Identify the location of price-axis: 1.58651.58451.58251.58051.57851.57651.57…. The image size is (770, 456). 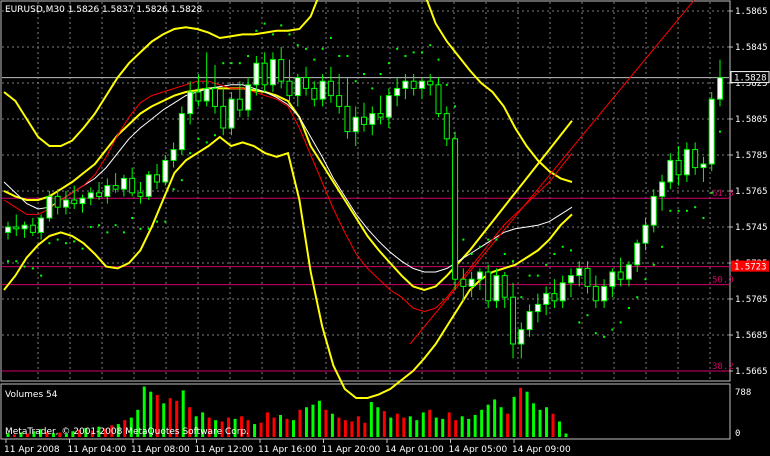
(748, 192).